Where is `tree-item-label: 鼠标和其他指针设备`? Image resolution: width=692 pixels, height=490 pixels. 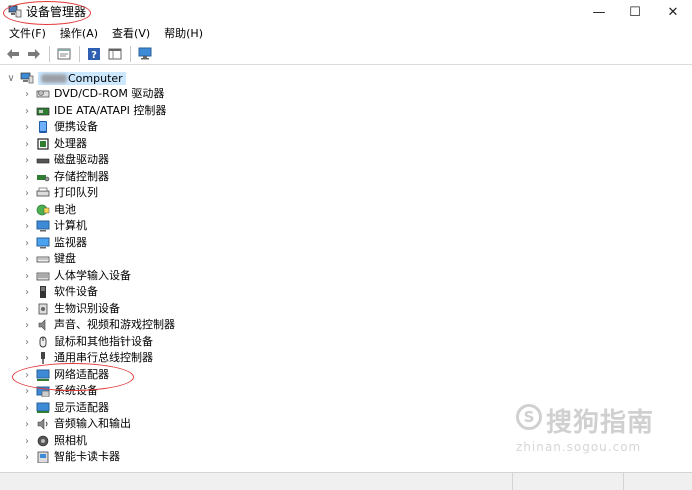 tree-item-label: 鼠标和其他指针设备 is located at coordinates (103, 341).